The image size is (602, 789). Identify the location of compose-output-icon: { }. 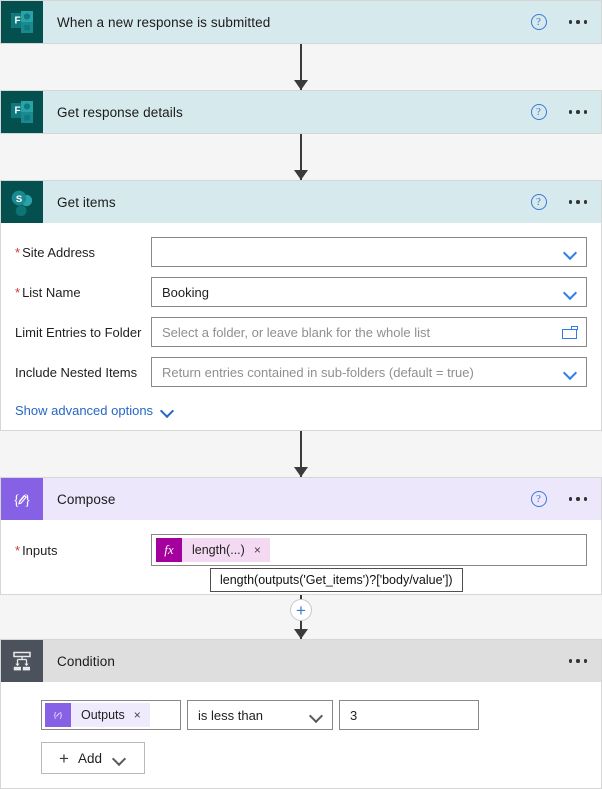
(58, 715).